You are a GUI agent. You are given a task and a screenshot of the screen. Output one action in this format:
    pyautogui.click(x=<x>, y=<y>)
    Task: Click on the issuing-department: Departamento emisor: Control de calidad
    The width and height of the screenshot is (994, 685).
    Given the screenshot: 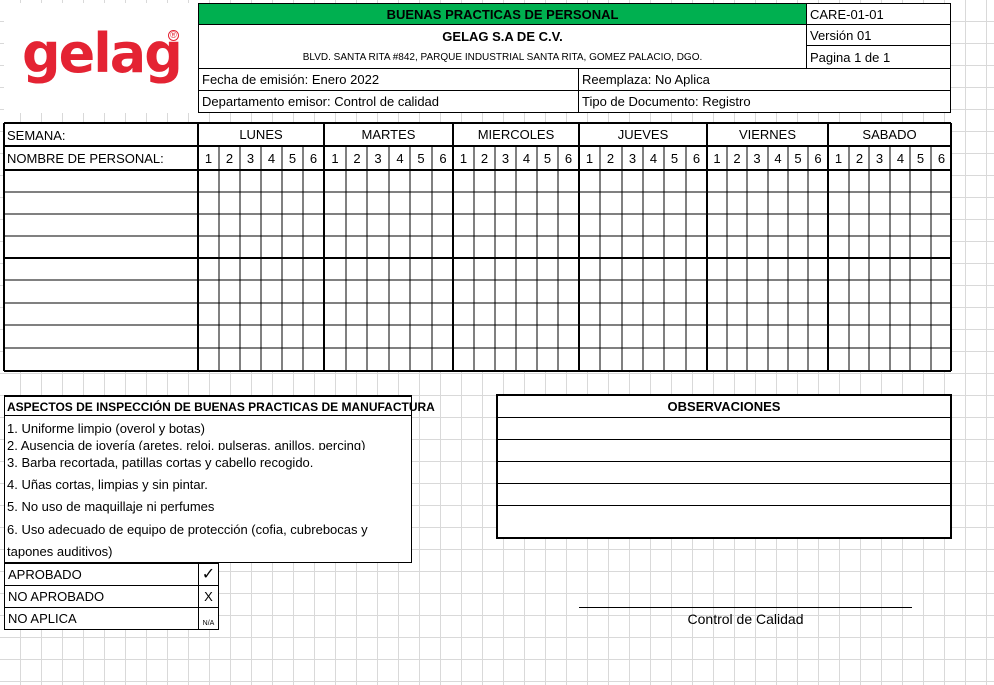 What is the action you would take?
    pyautogui.click(x=388, y=101)
    